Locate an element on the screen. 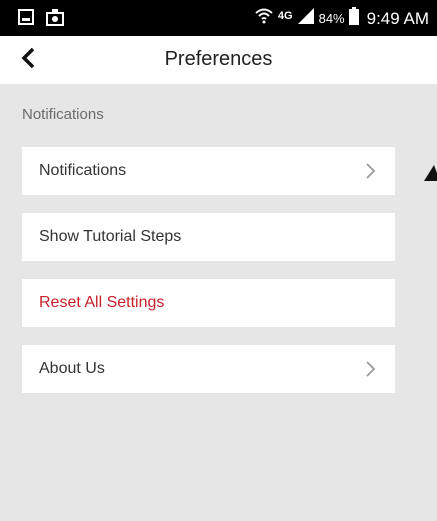 The width and height of the screenshot is (437, 521). menu-item-show-tutorial-steps: Show Tutorial Steps is located at coordinates (208, 237).